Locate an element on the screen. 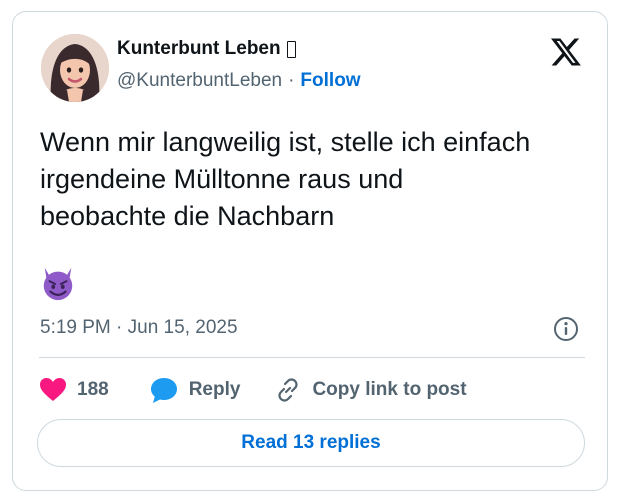  reply-bubble-icon is located at coordinates (163, 390).